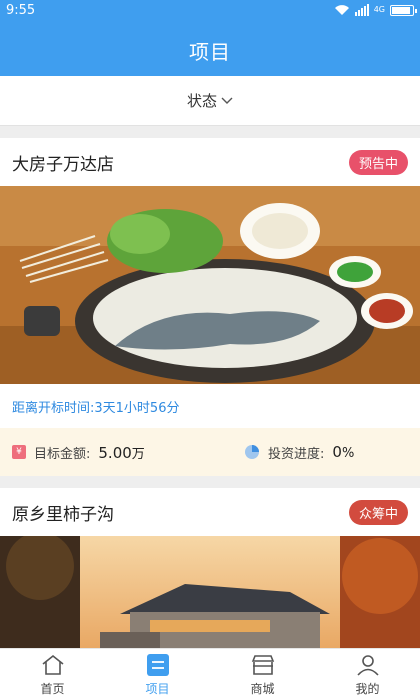  I want to click on tab-profile: 我的, so click(367, 674).